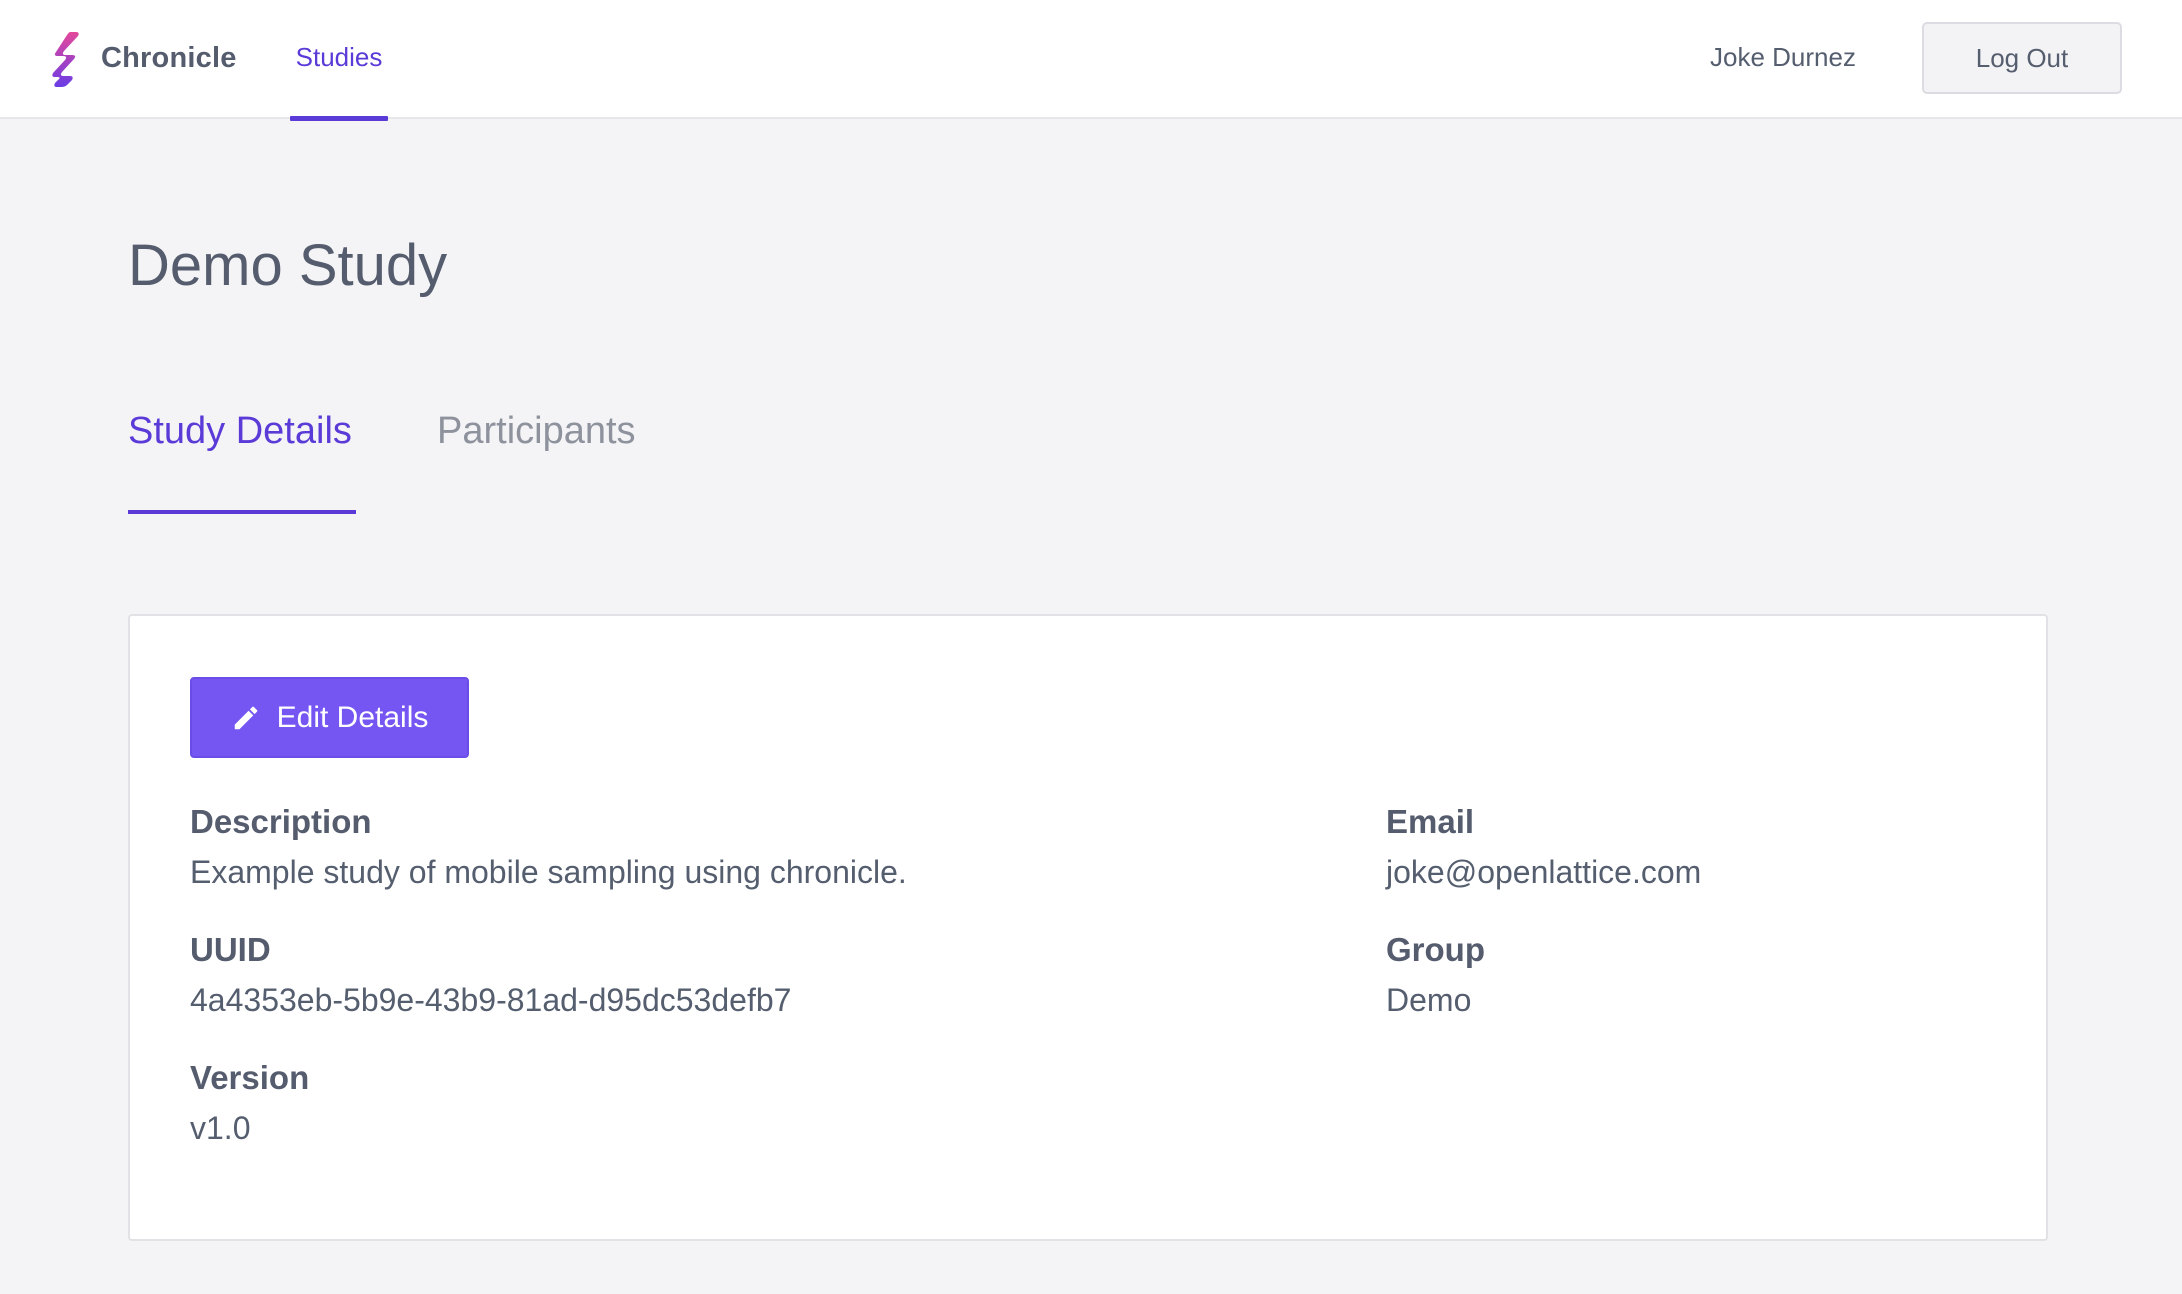 The image size is (2182, 1294). Describe the element at coordinates (250, 1077) in the screenshot. I see `version-label: Version` at that location.